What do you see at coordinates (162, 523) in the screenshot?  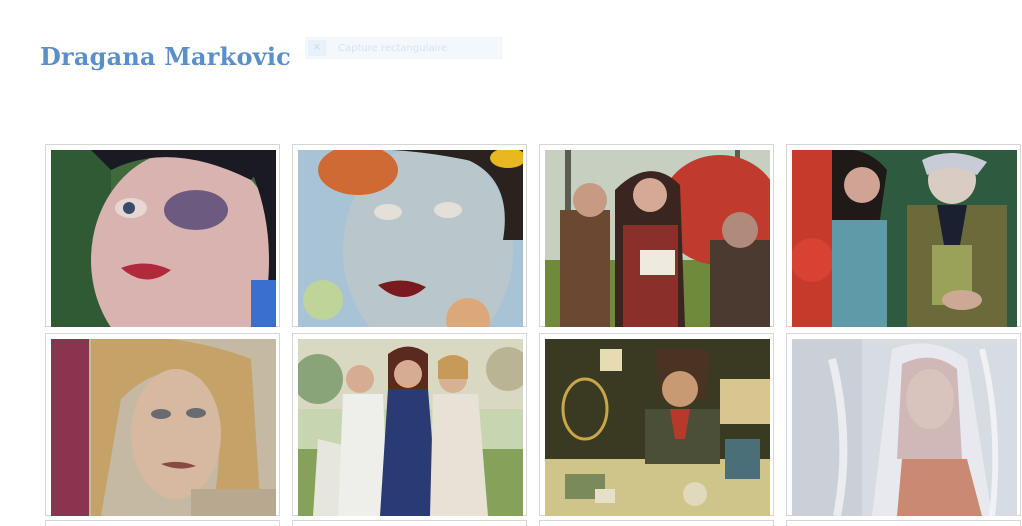 I see `gallery-item-9-partial` at bounding box center [162, 523].